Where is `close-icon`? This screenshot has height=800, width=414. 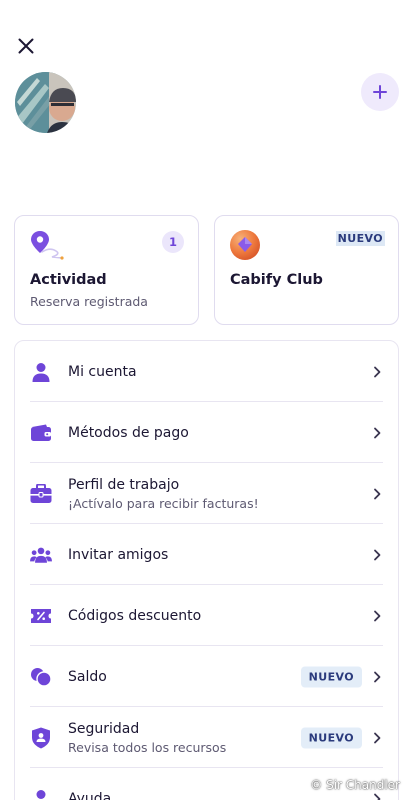 close-icon is located at coordinates (26, 46).